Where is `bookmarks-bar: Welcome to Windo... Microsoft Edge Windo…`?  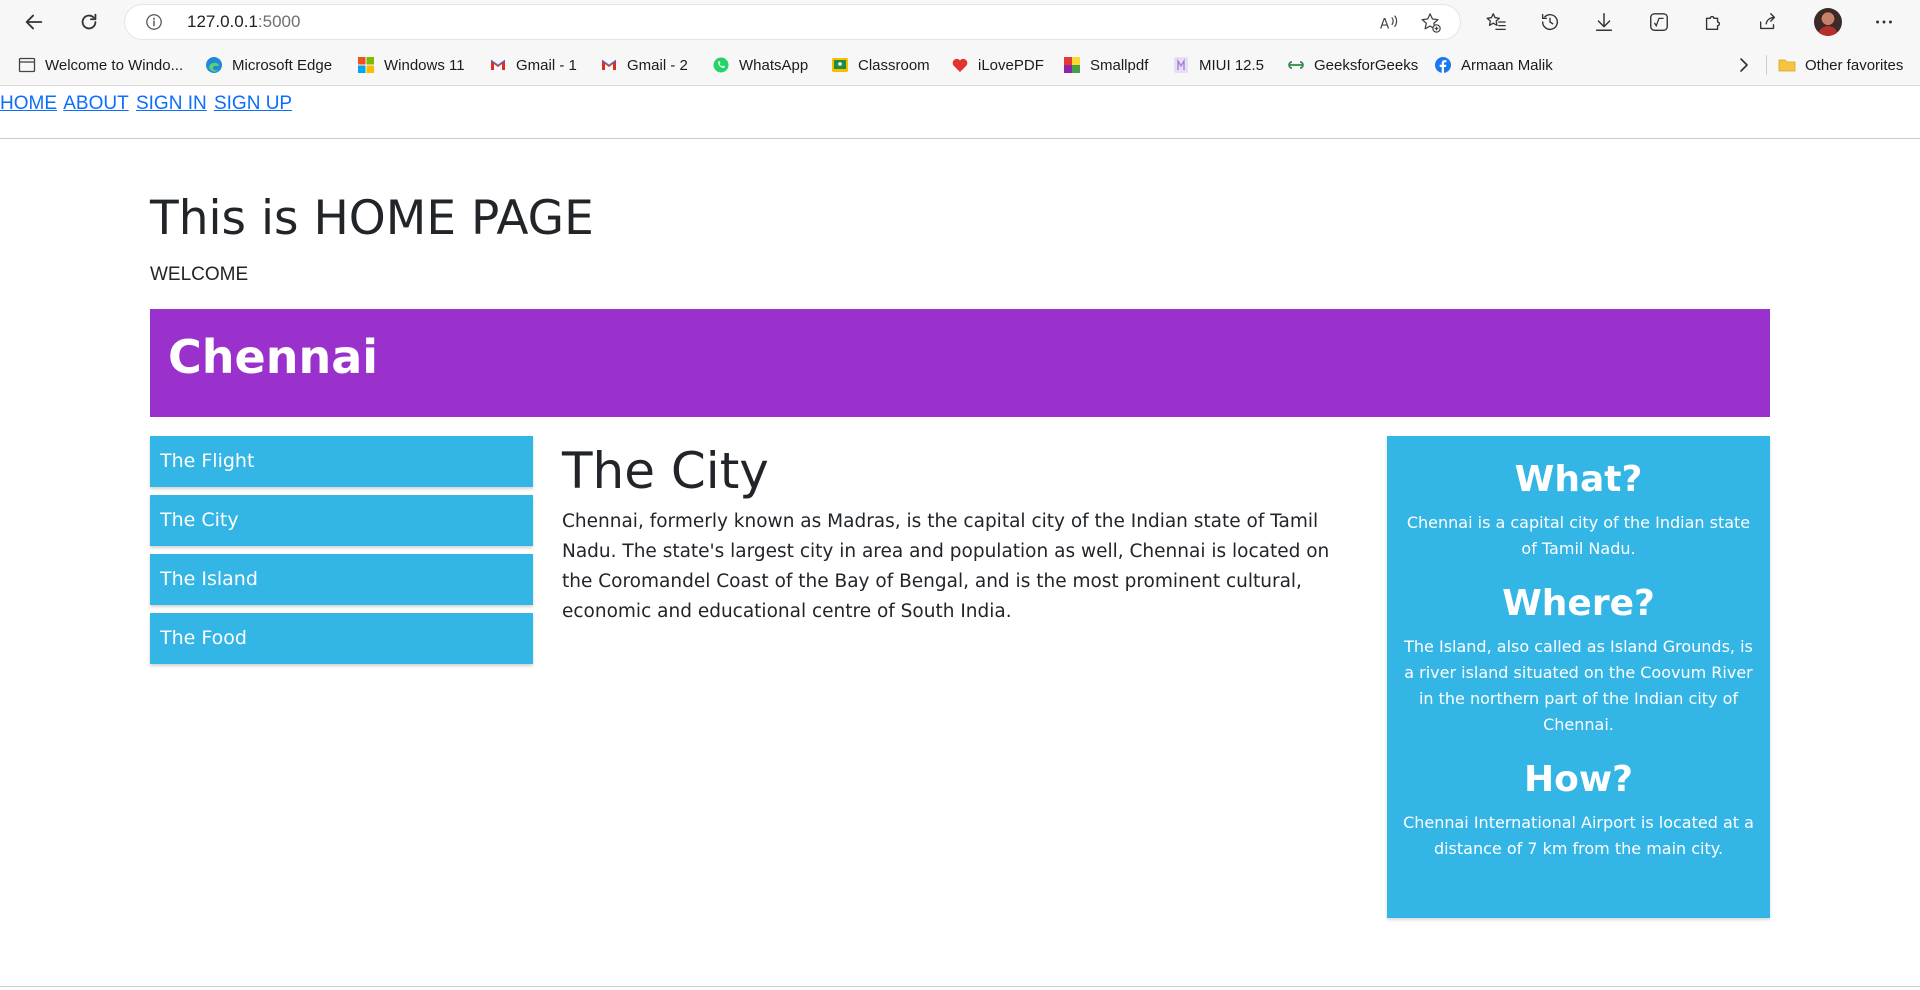
bookmarks-bar: Welcome to Windo... Microsoft Edge Windo… is located at coordinates (960, 65).